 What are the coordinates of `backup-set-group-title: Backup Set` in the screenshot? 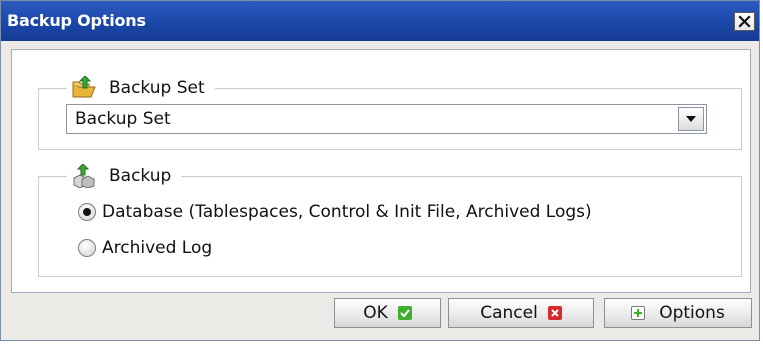 It's located at (141, 88).